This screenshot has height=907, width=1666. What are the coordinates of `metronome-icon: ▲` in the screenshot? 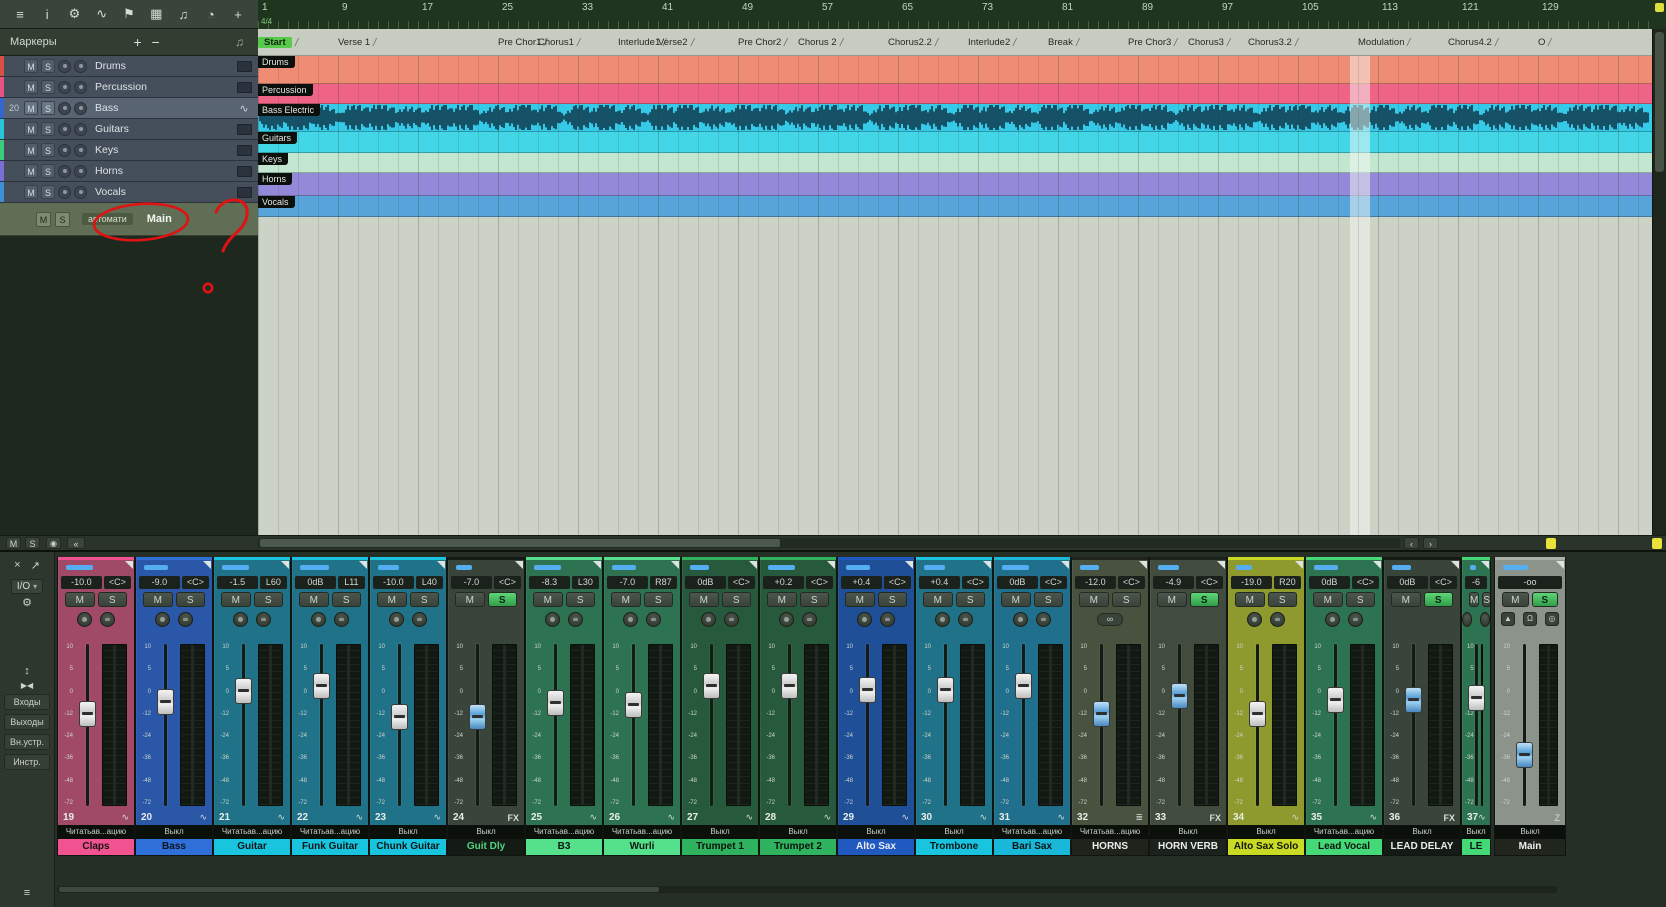 It's located at (1508, 619).